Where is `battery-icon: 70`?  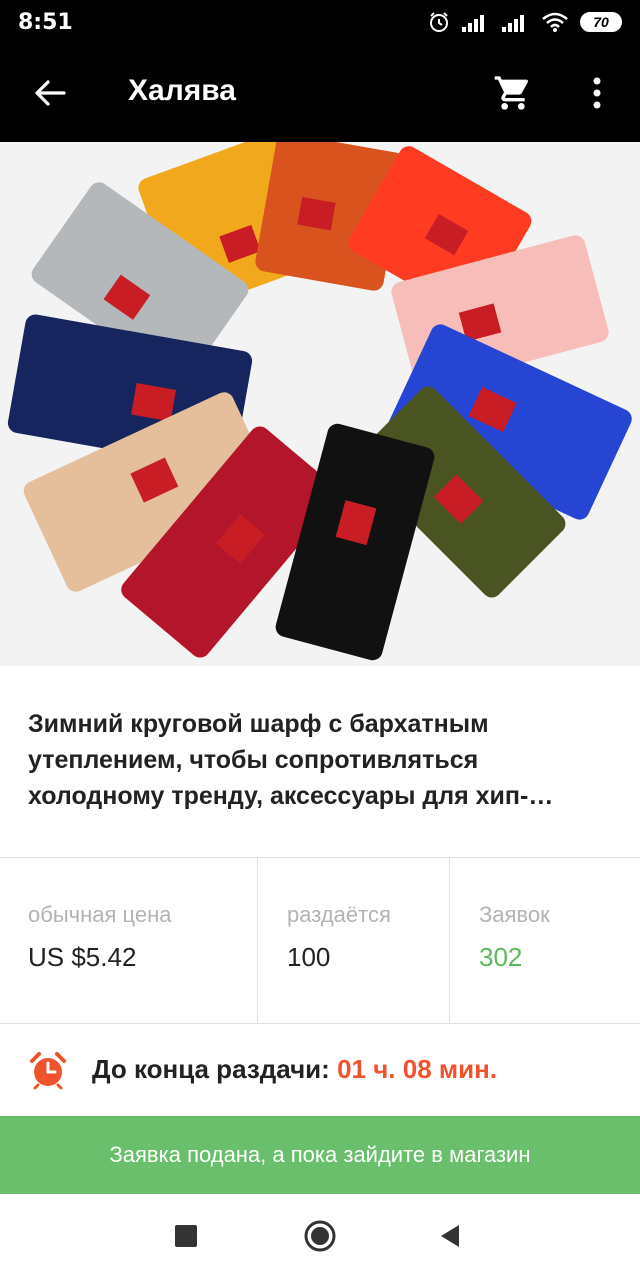 battery-icon: 70 is located at coordinates (601, 22).